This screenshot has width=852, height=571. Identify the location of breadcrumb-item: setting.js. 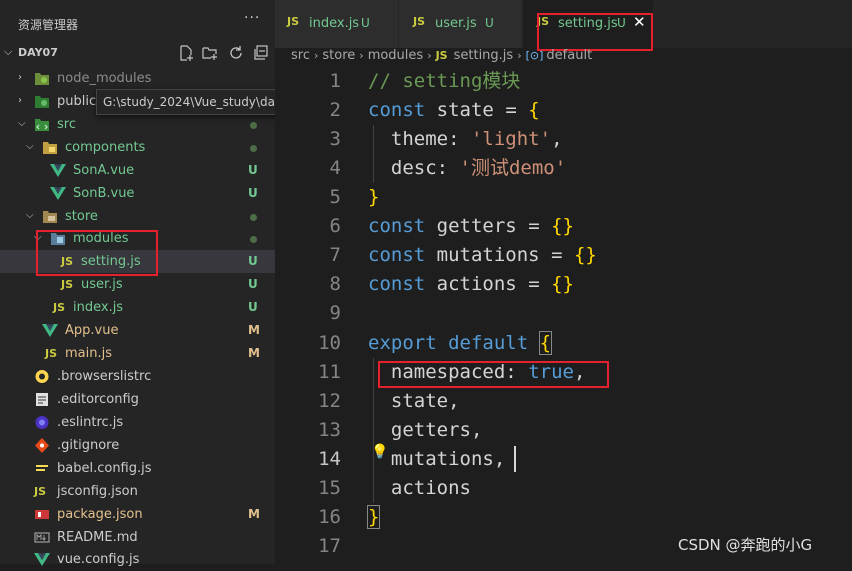
(484, 55).